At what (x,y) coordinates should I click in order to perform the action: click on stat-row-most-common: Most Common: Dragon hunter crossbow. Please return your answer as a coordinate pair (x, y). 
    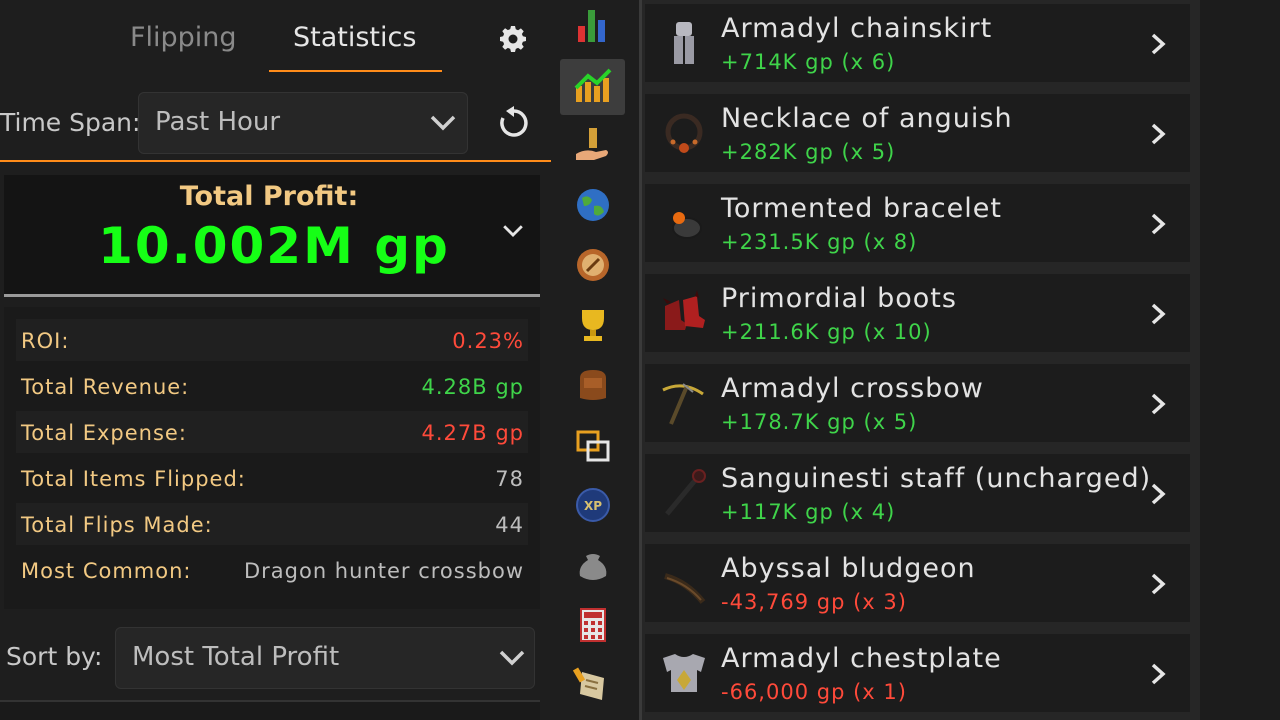
    Looking at the image, I should click on (272, 570).